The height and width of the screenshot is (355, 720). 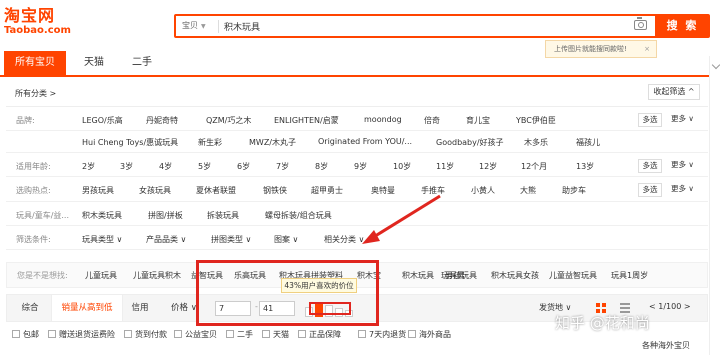 I want to click on filter-dropdown: 玩具类型 ∨, so click(x=102, y=239).